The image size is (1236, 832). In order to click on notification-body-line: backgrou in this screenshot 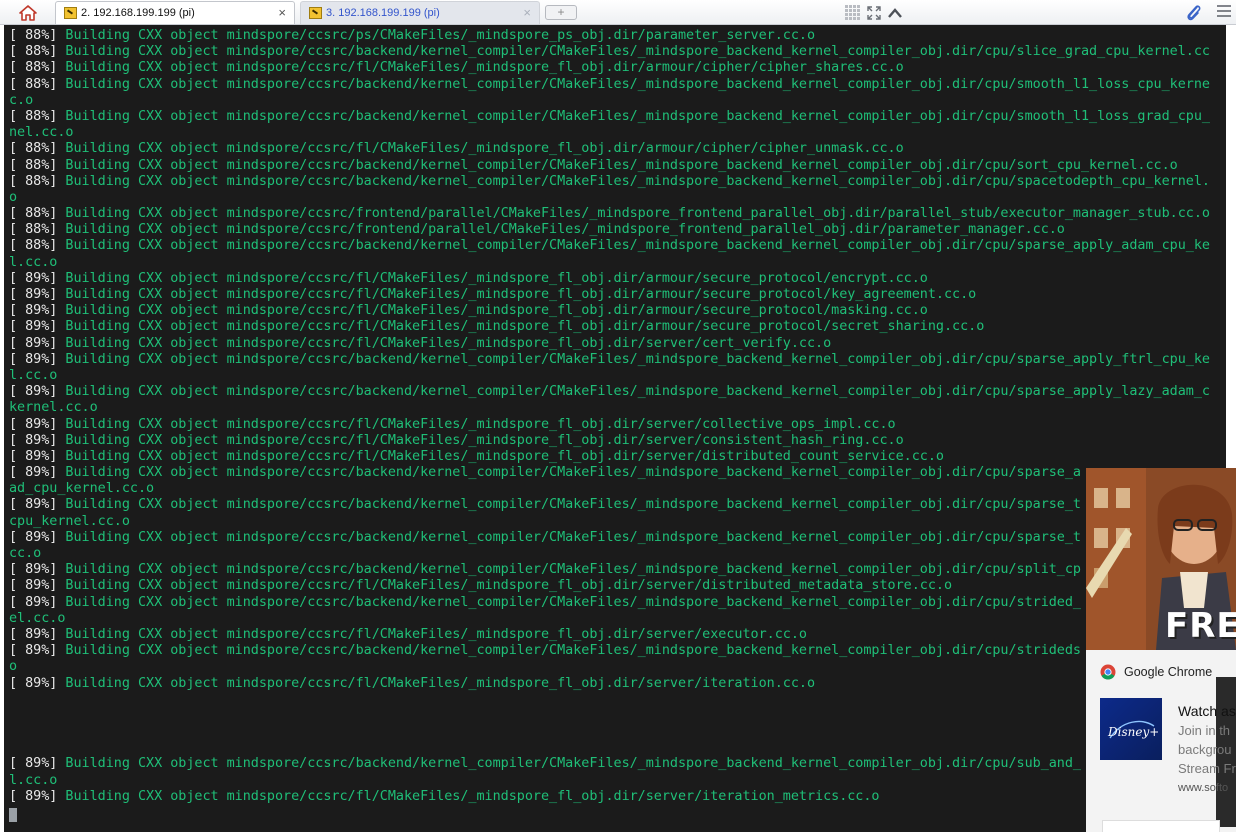, I will do `click(1205, 749)`.